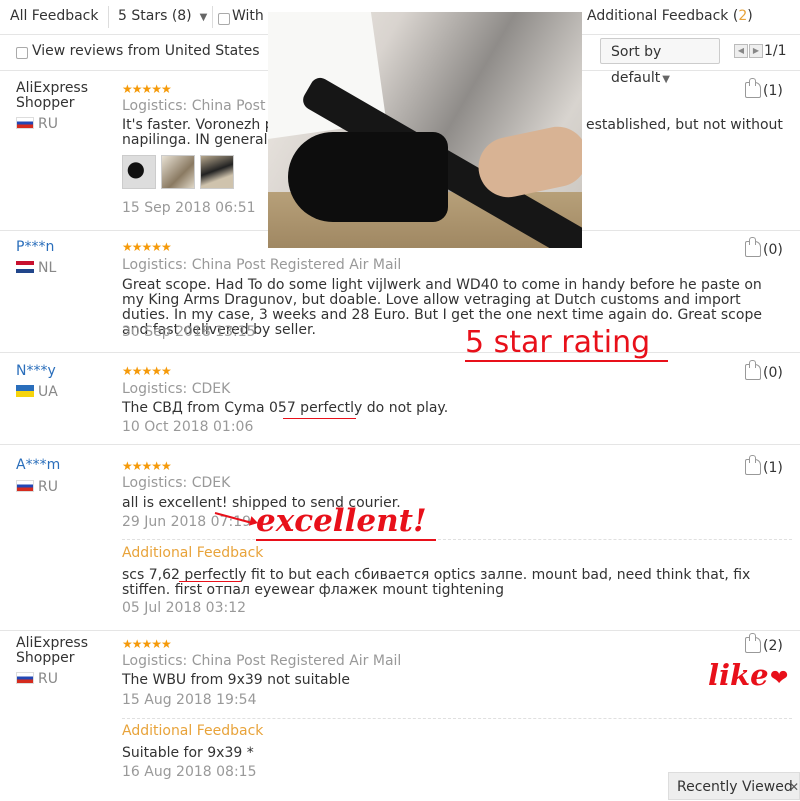  I want to click on paren-close: ), so click(750, 16).